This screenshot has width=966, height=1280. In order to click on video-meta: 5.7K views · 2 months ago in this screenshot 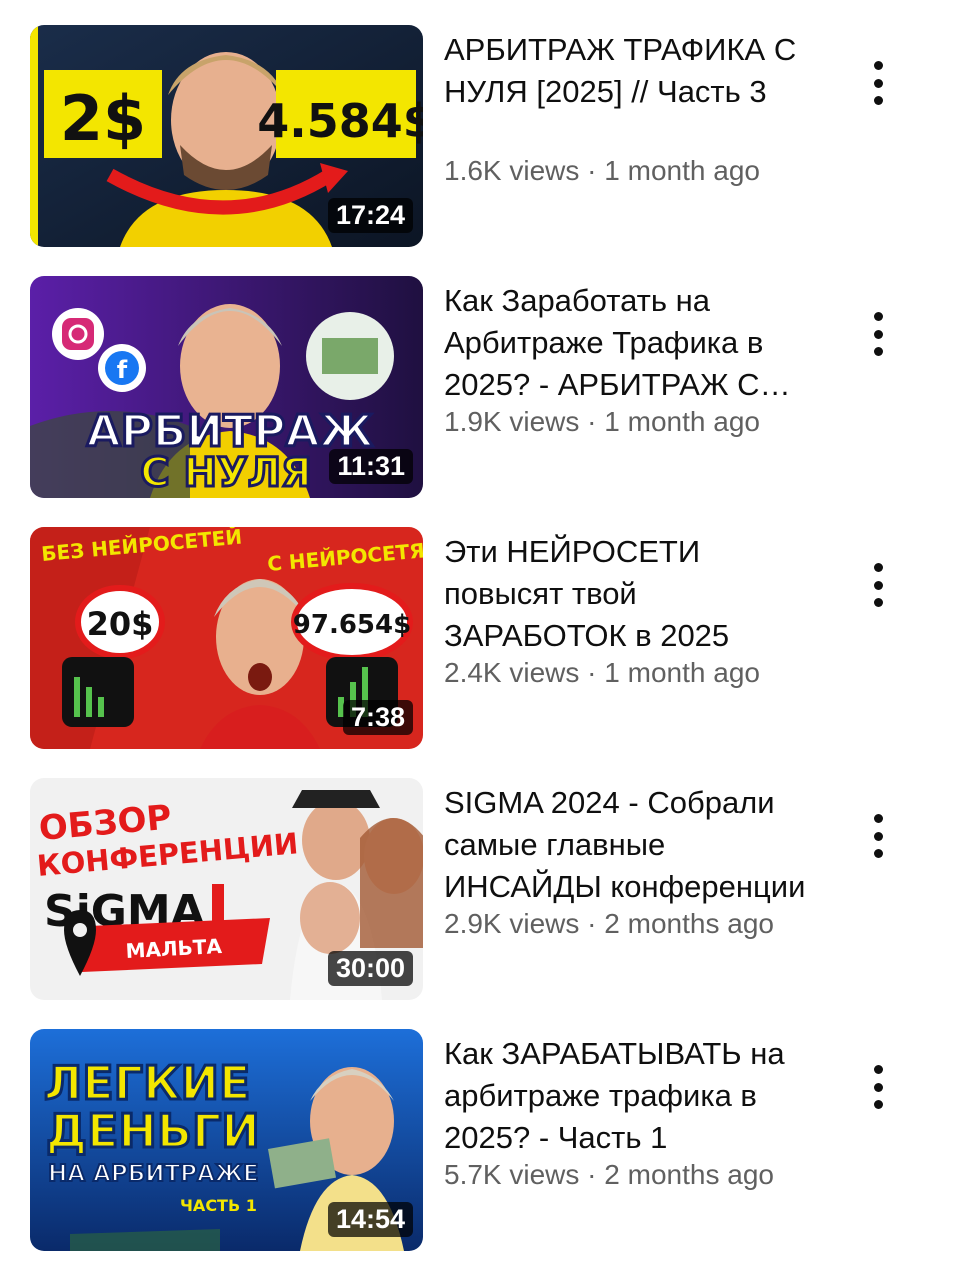, I will do `click(644, 1175)`.